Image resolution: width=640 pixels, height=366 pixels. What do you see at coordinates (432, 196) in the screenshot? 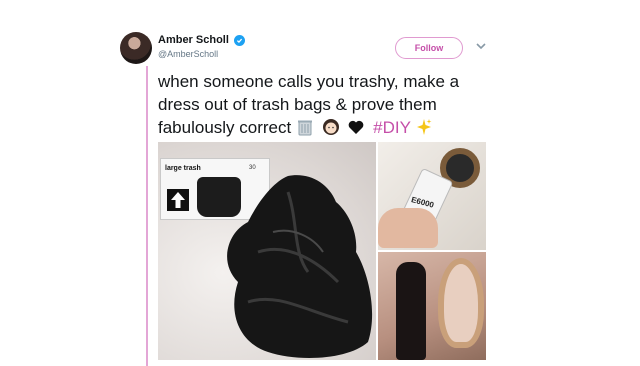
I see `photo-supplies: E6000` at bounding box center [432, 196].